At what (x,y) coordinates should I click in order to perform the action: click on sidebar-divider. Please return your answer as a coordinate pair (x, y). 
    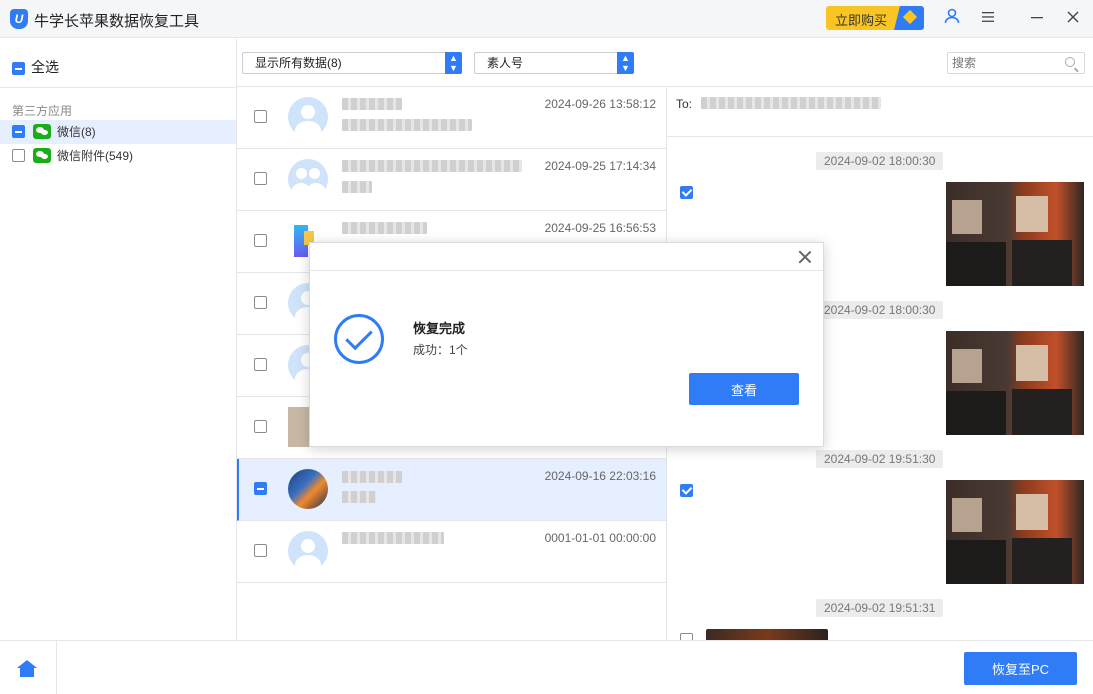
    Looking at the image, I should click on (118, 87).